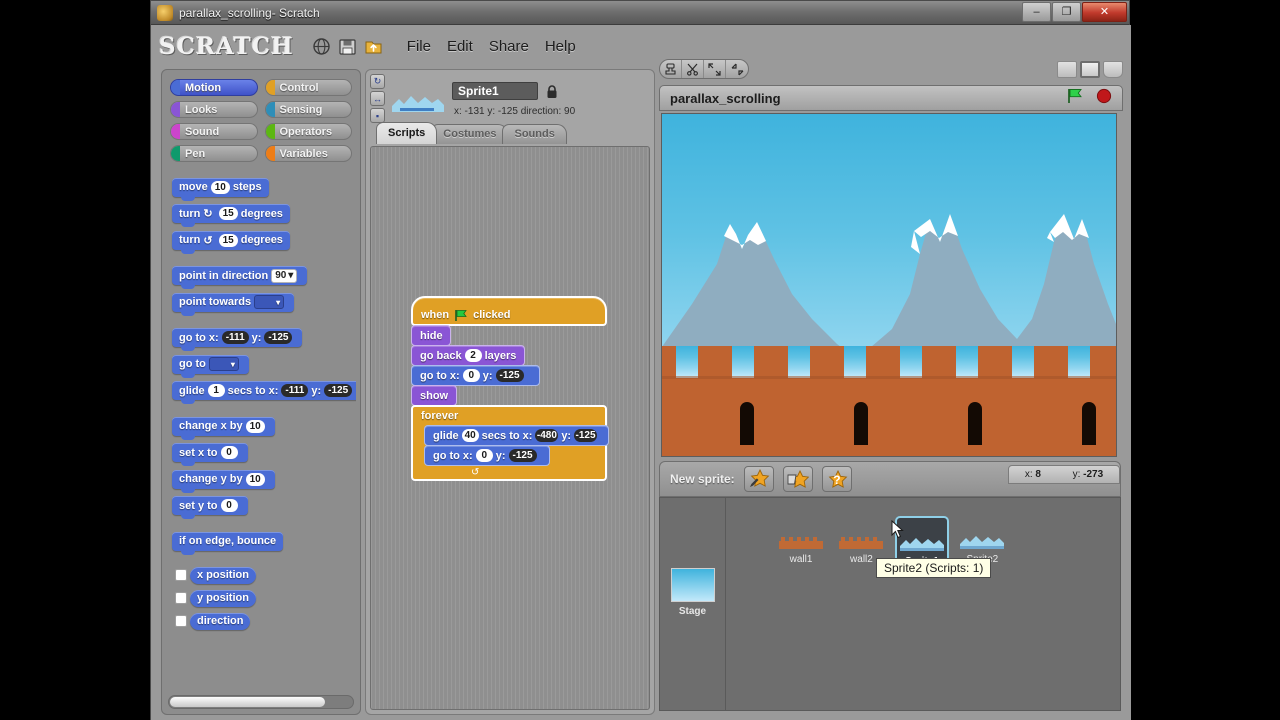 The image size is (1280, 720). I want to click on palette-block-set-x-to: set x to 0, so click(210, 454).